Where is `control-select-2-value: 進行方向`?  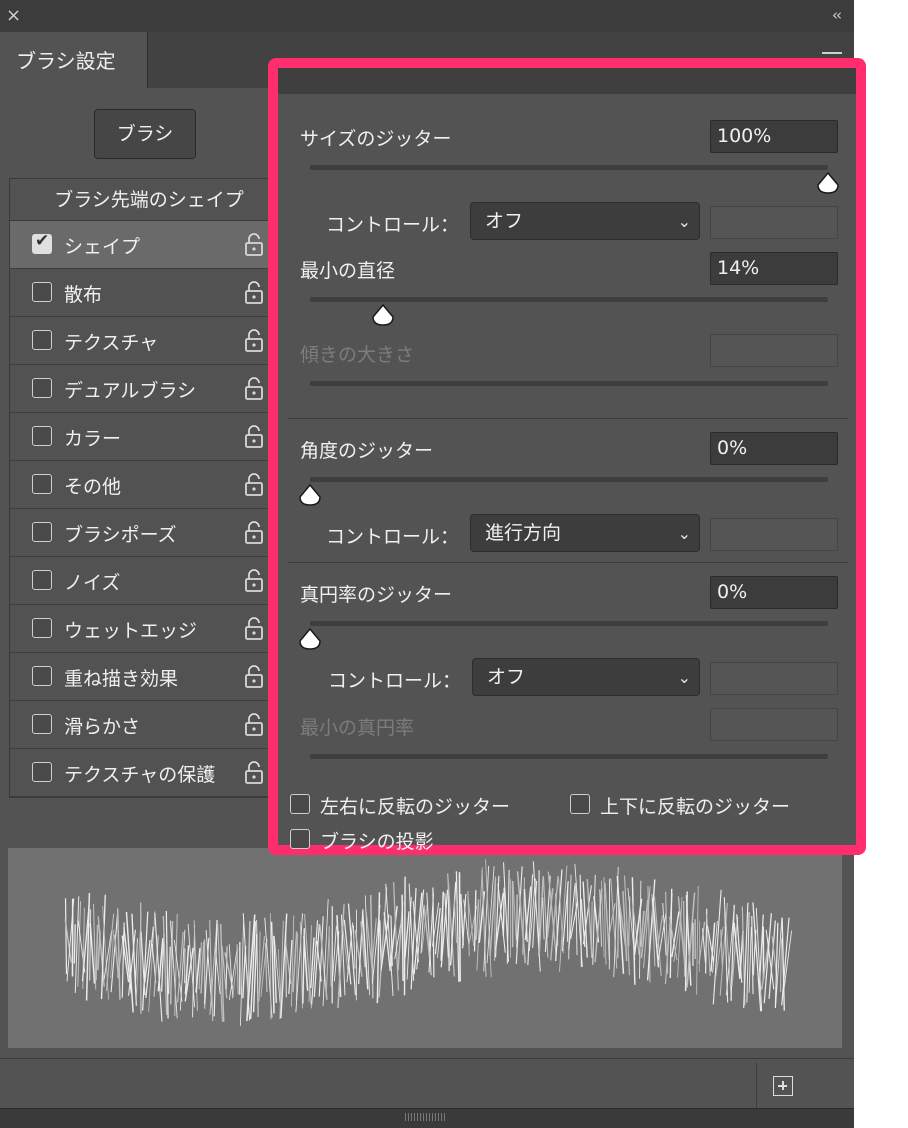
control-select-2-value: 進行方向 is located at coordinates (523, 533).